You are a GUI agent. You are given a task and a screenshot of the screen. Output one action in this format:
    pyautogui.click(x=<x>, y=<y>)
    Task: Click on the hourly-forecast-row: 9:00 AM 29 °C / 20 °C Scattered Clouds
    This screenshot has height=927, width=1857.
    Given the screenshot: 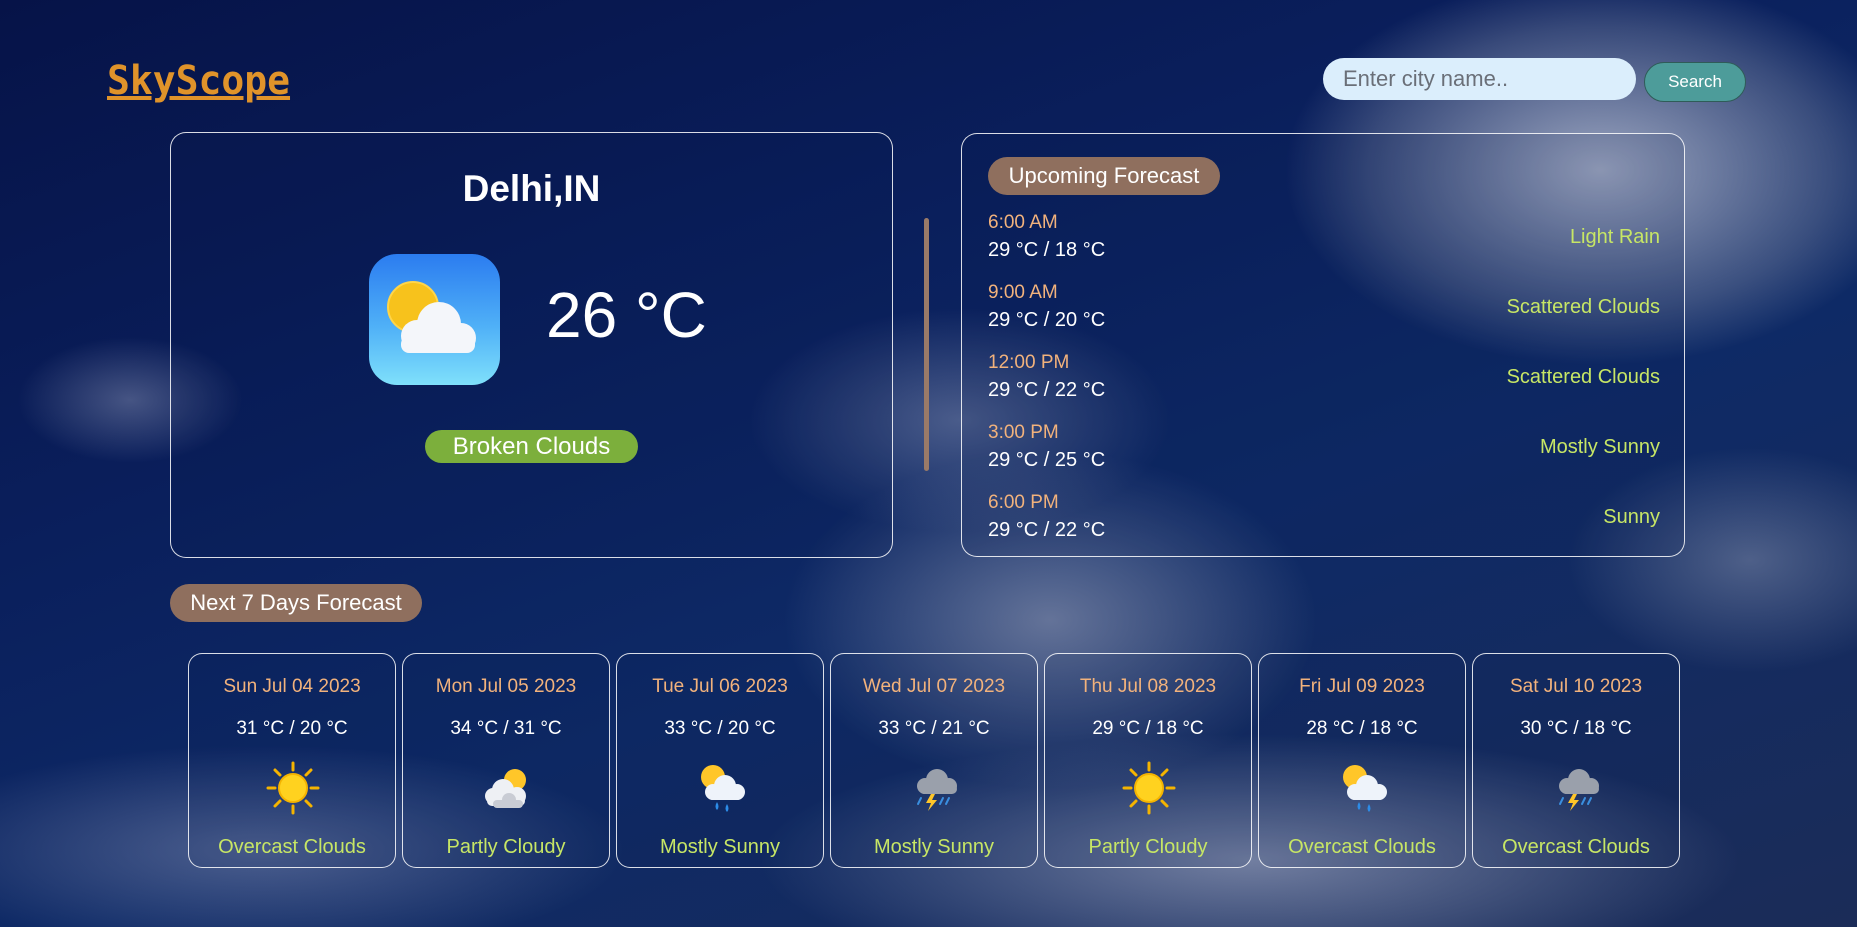 What is the action you would take?
    pyautogui.click(x=1324, y=311)
    